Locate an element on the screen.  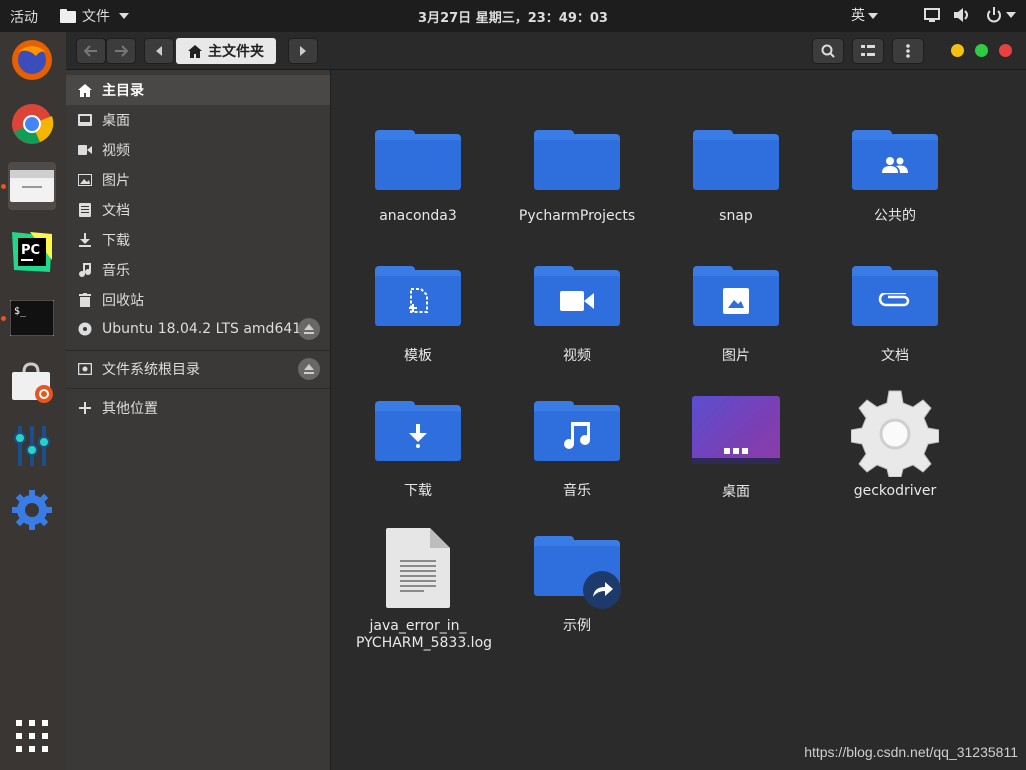
dock: PC $_ is located at coordinates (33, 401).